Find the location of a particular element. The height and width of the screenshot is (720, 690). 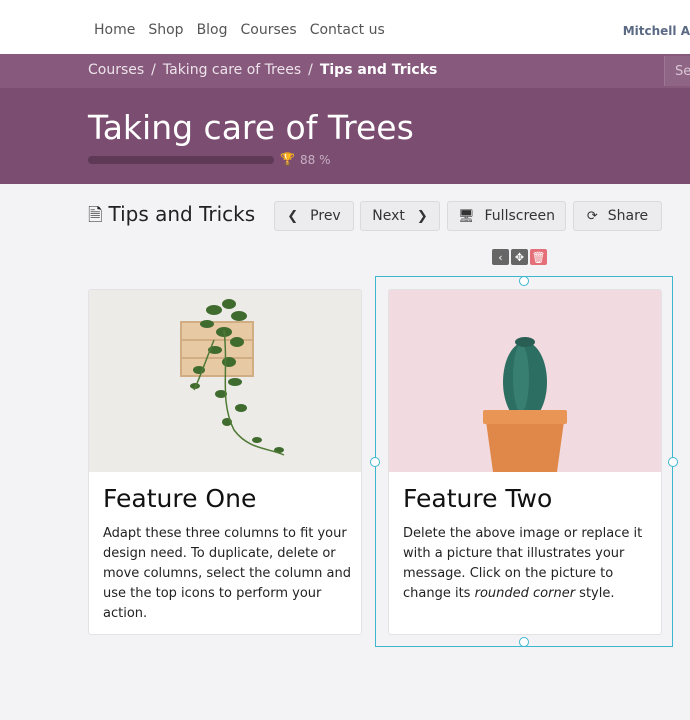

search-placeholder: Se is located at coordinates (682, 71).